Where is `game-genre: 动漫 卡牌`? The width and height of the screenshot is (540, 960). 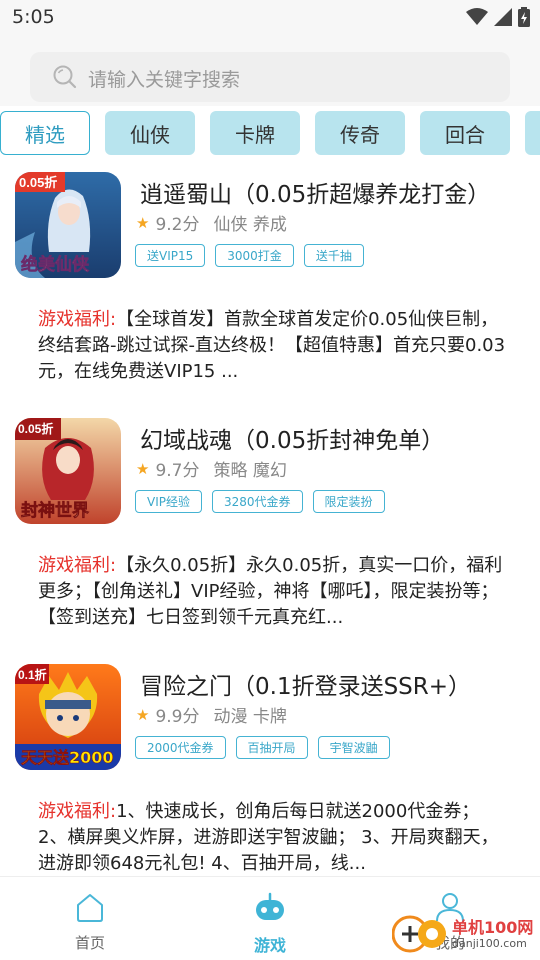 game-genre: 动漫 卡牌 is located at coordinates (250, 717).